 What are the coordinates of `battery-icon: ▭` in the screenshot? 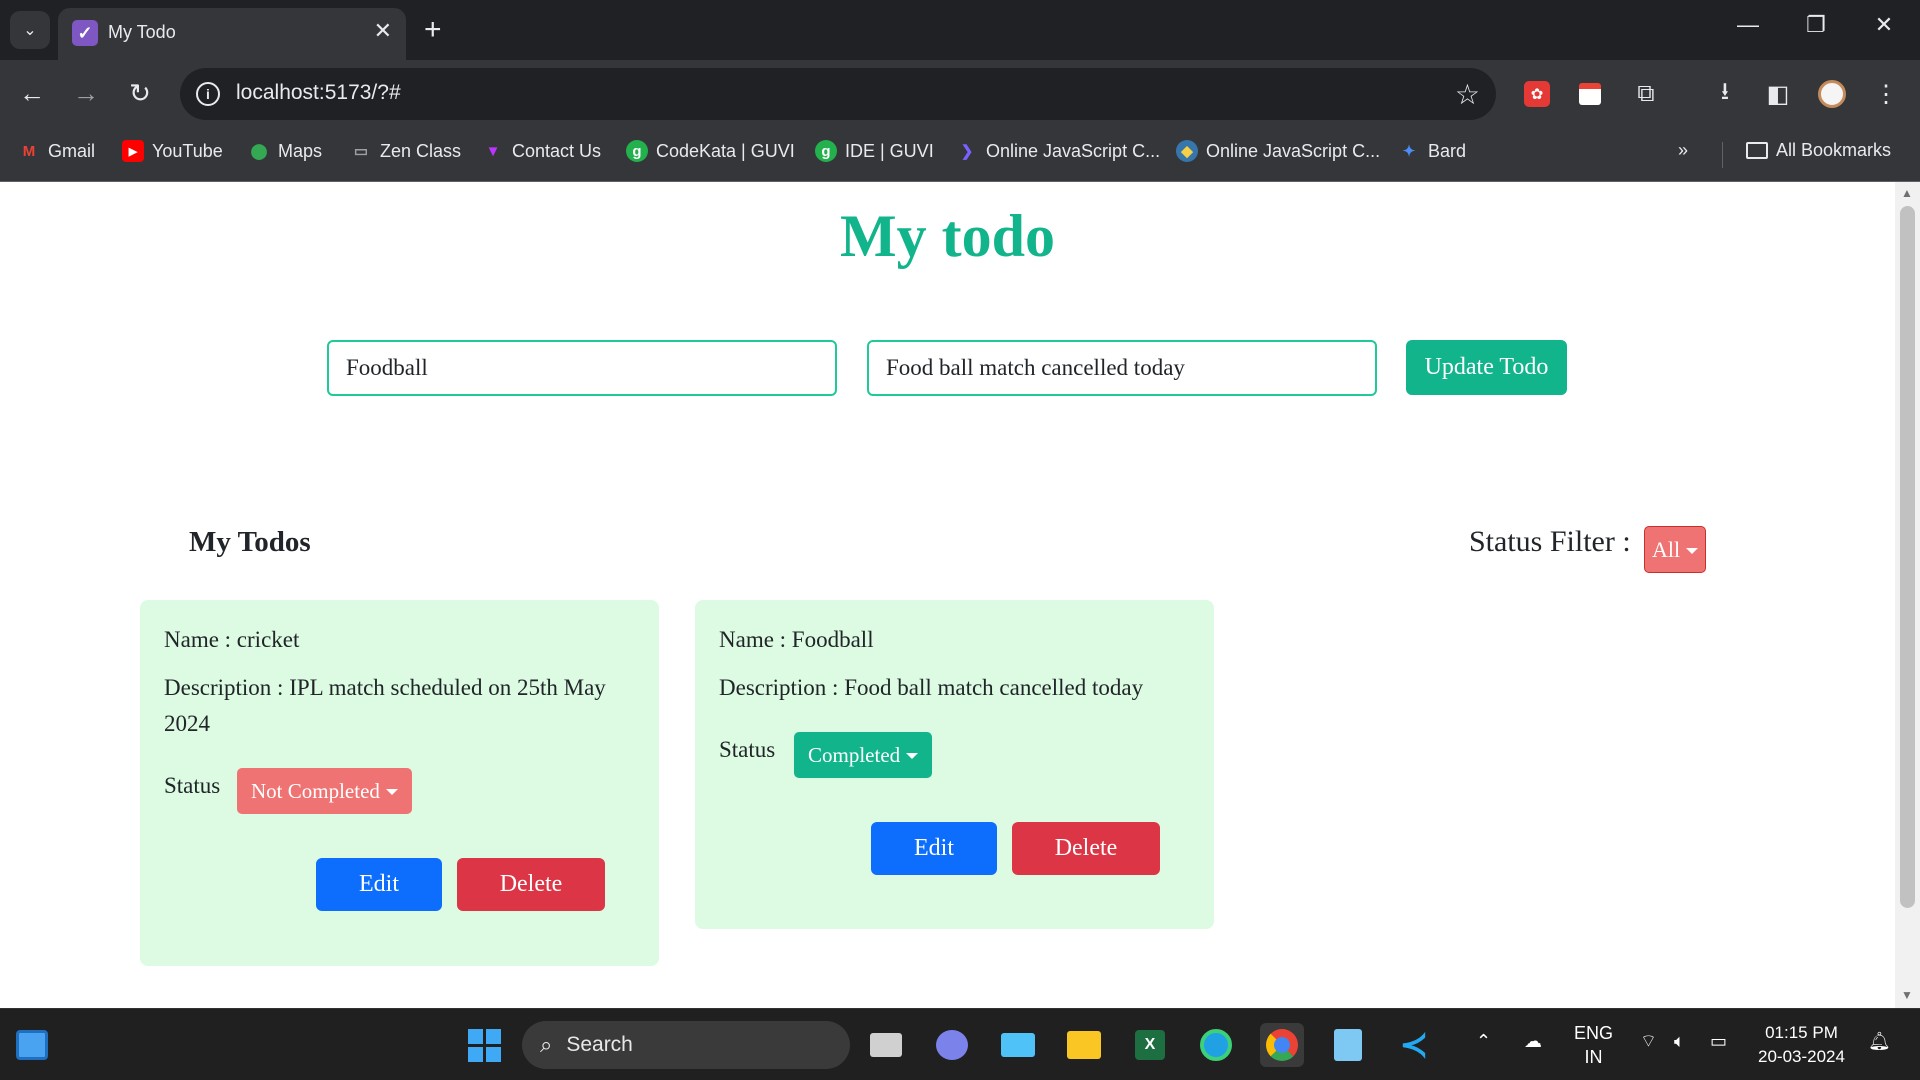 It's located at (1718, 1041).